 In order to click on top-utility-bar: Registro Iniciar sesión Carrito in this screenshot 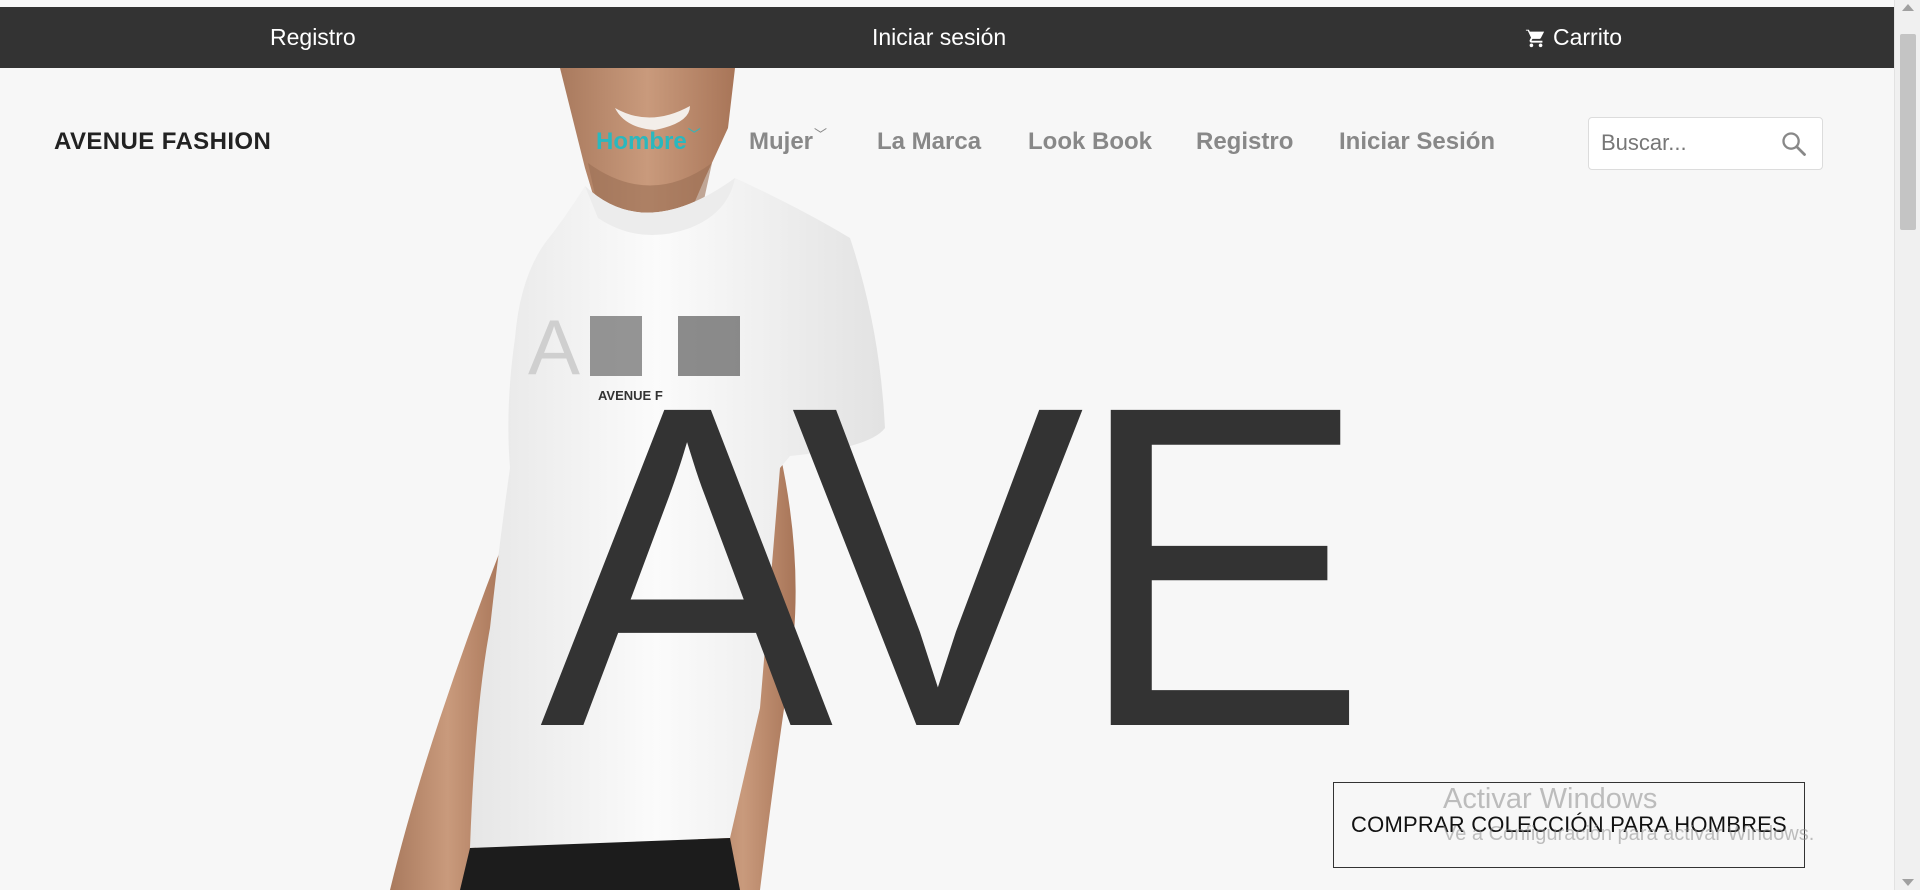, I will do `click(947, 37)`.